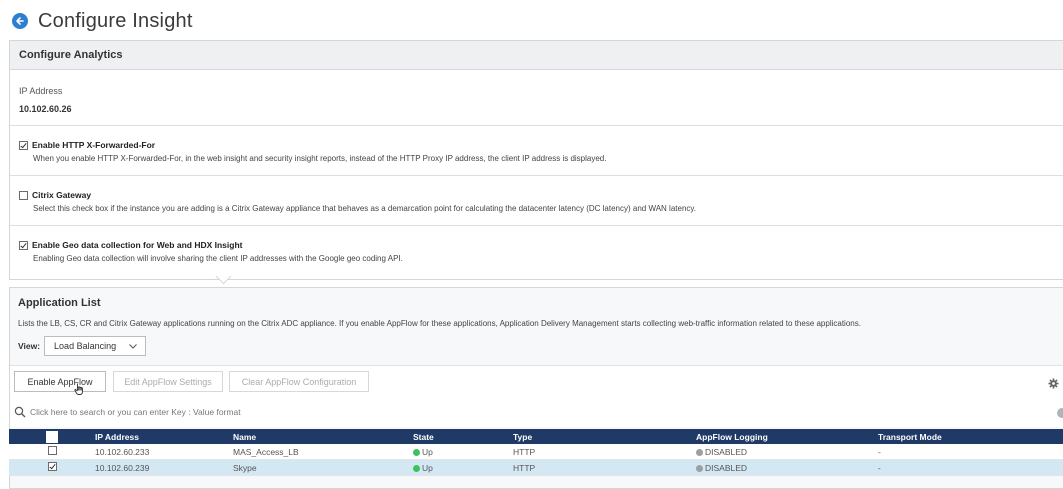  Describe the element at coordinates (323, 436) in the screenshot. I see `column-header: Name` at that location.